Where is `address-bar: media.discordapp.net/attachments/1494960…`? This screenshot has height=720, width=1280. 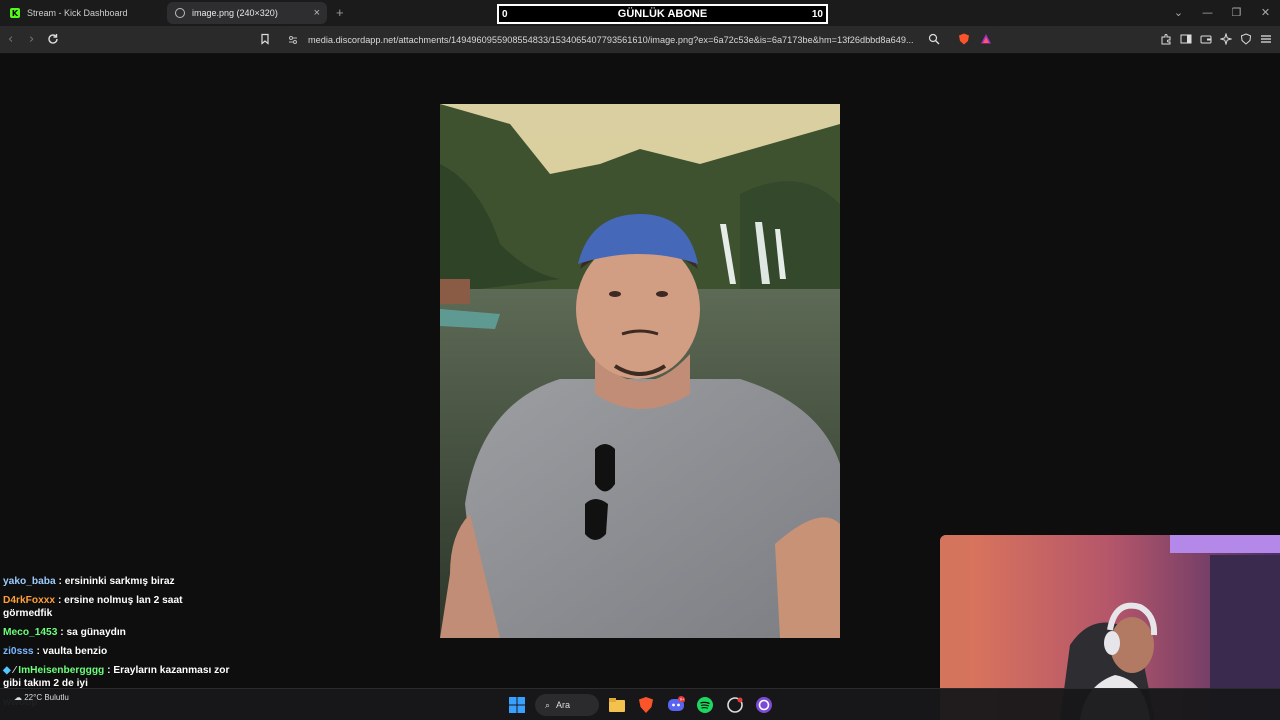
address-bar: media.discordapp.net/attachments/1494960… is located at coordinates (640, 40).